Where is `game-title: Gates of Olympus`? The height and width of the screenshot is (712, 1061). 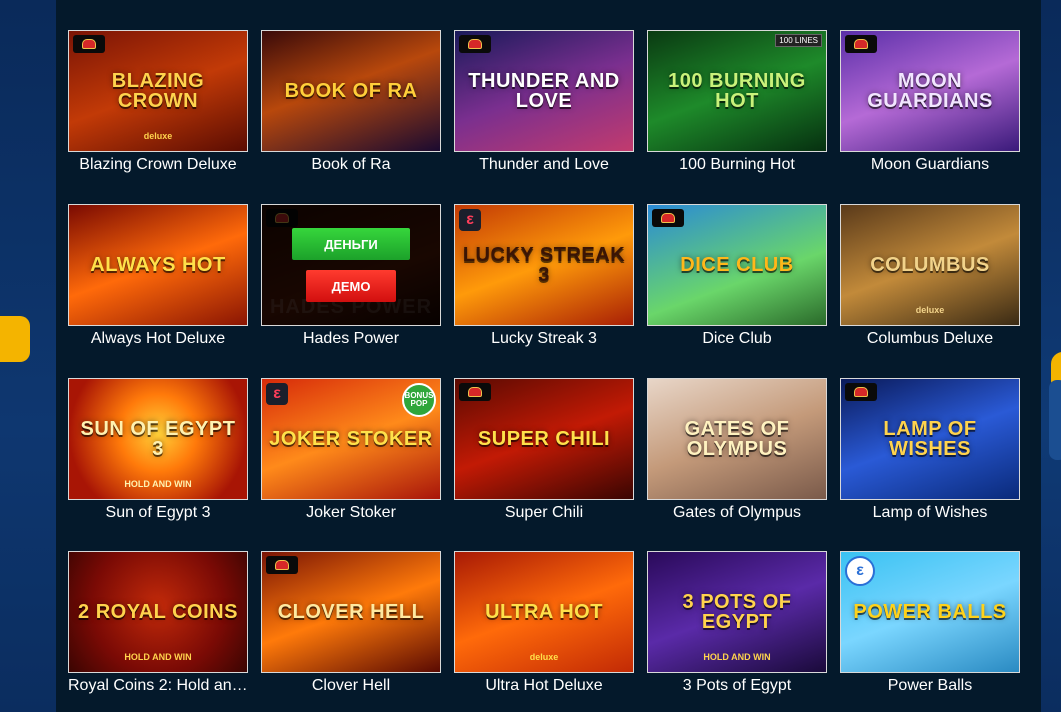
game-title: Gates of Olympus is located at coordinates (737, 513).